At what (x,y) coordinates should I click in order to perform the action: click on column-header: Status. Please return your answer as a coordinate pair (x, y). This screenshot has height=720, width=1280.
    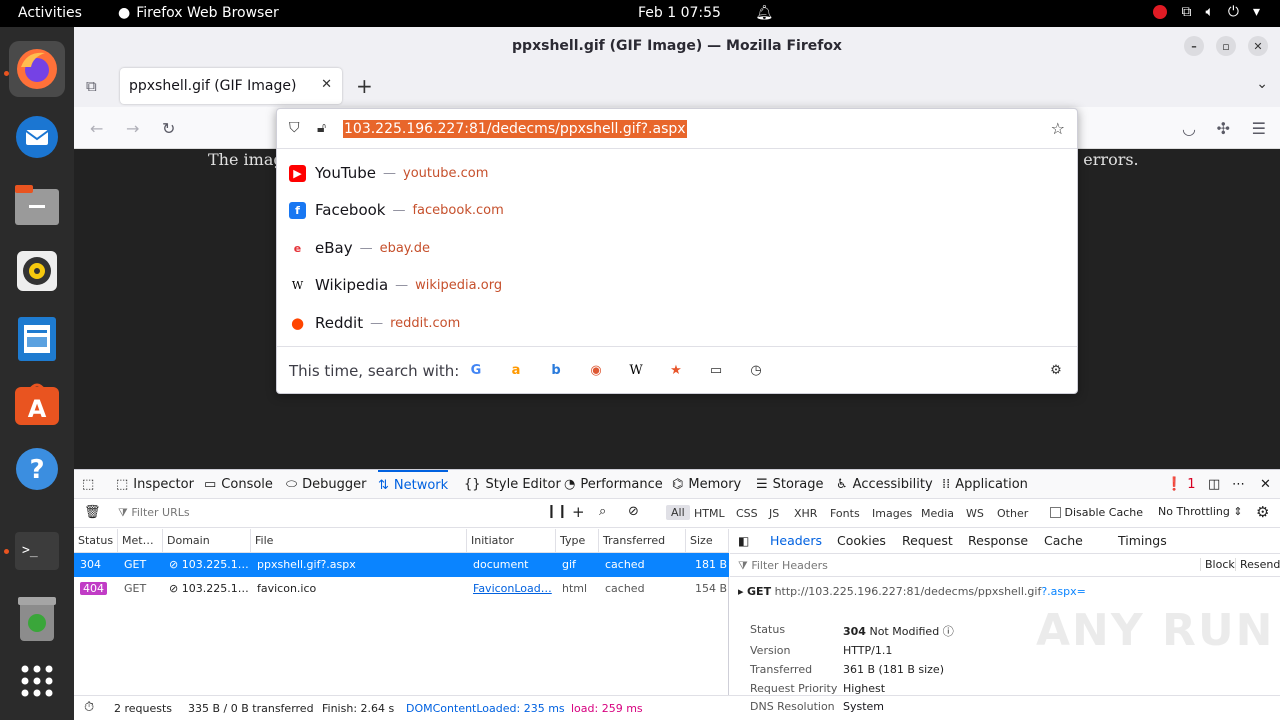
    Looking at the image, I should click on (96, 541).